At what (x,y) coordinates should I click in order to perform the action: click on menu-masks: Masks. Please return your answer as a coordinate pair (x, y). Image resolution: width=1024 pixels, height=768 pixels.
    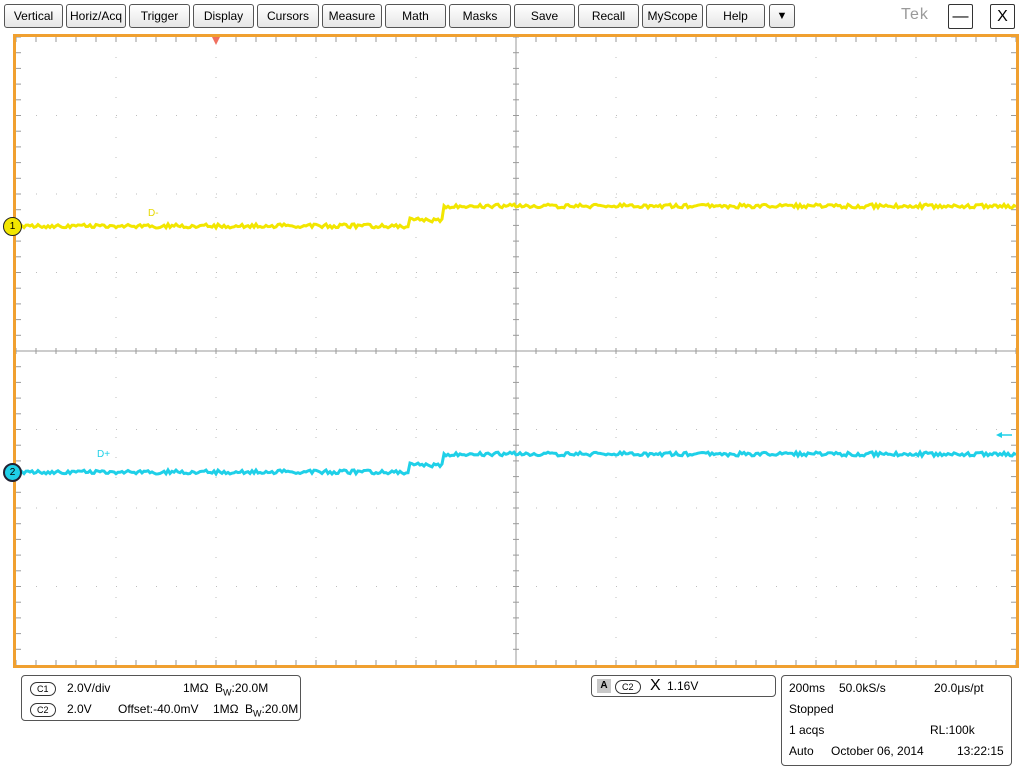
    Looking at the image, I should click on (480, 16).